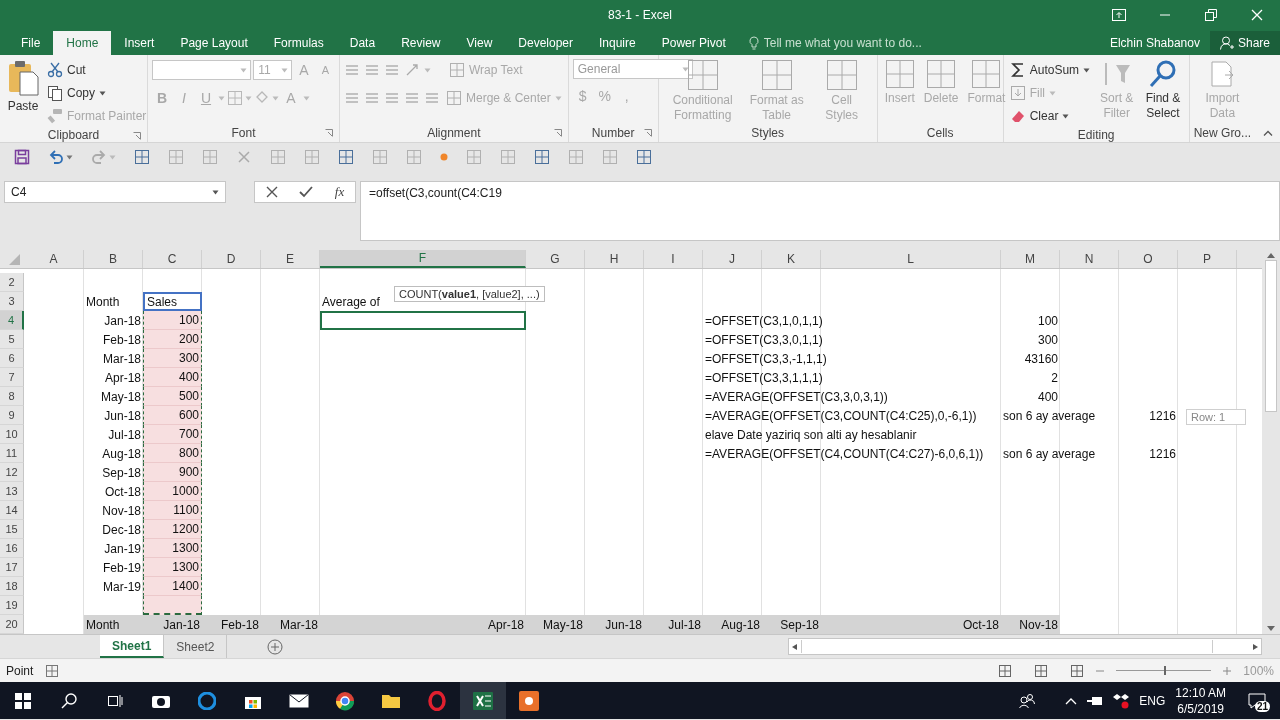  Describe the element at coordinates (12, 434) in the screenshot. I see `row-header: 10` at that location.